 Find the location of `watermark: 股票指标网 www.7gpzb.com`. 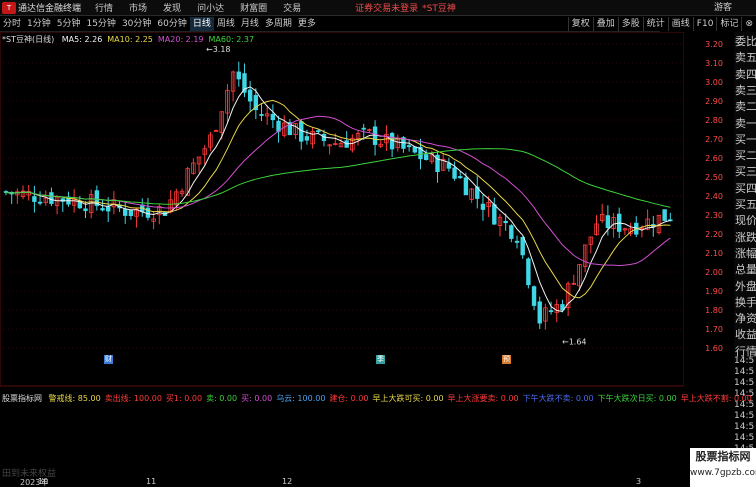

watermark: 股票指标网 www.7gpzb.com is located at coordinates (723, 467).